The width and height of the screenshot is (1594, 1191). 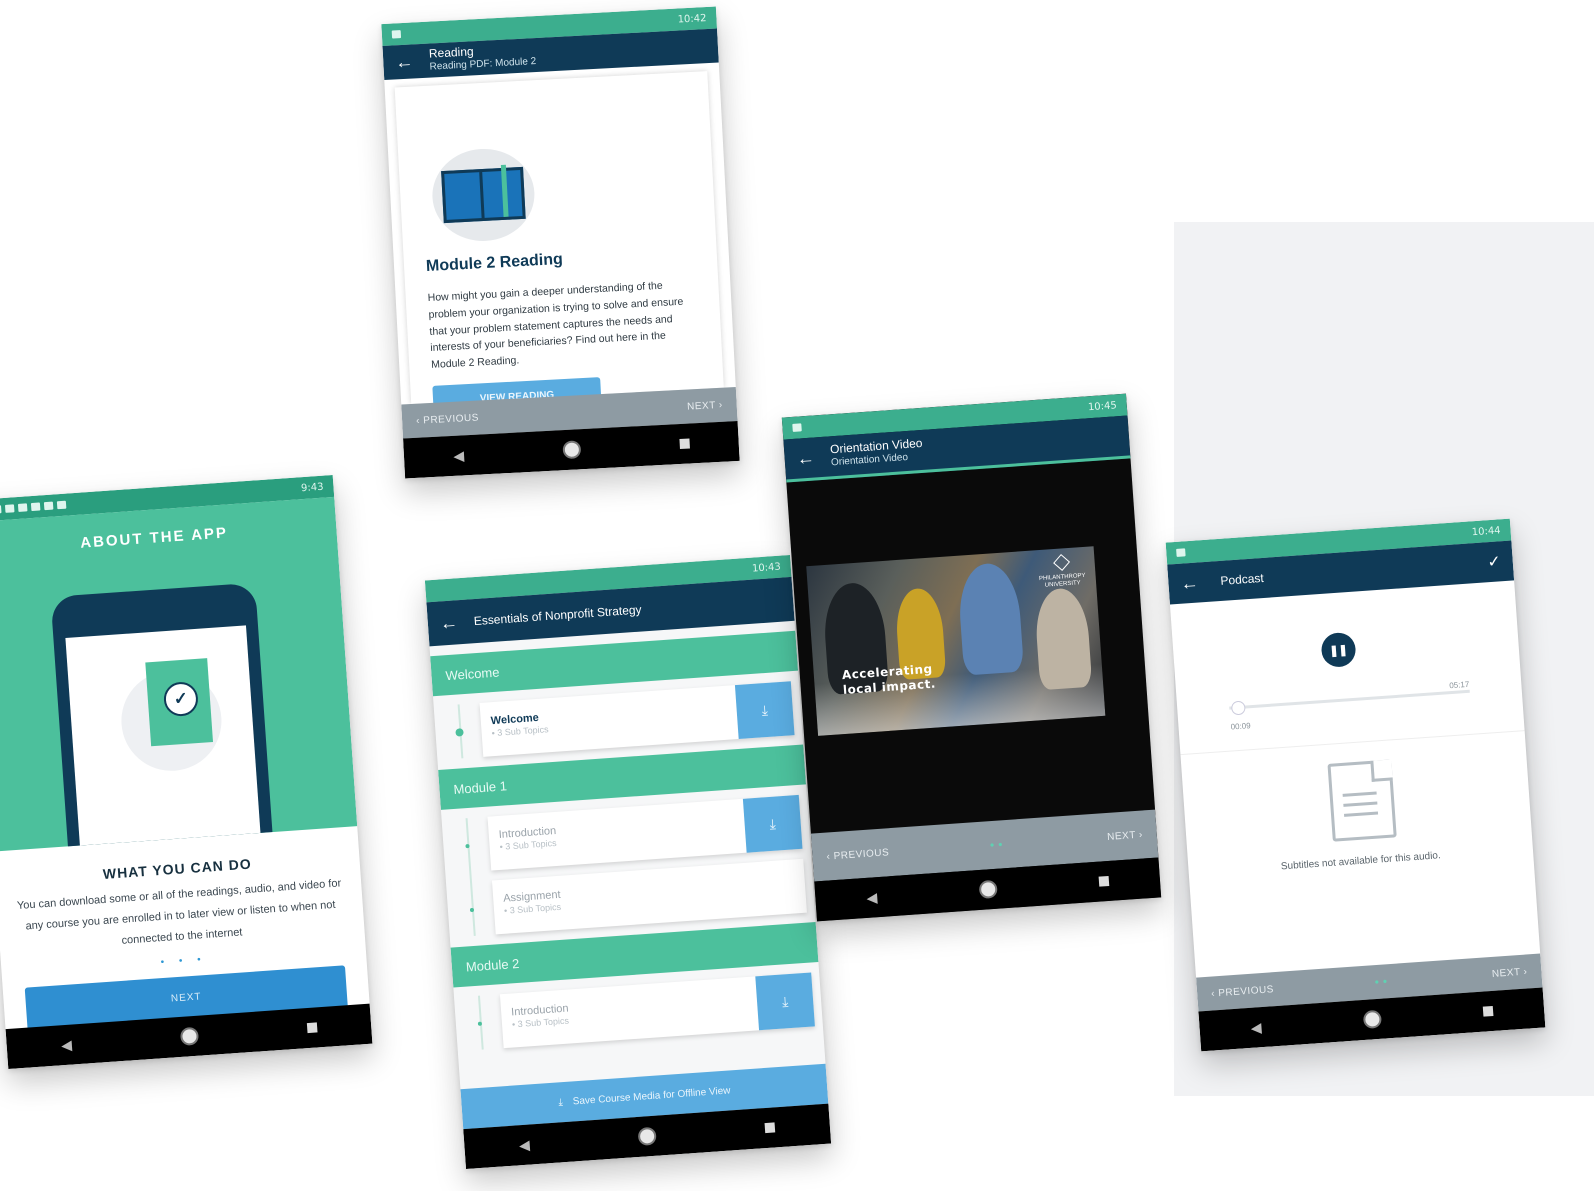 What do you see at coordinates (889, 679) in the screenshot?
I see `video-caption: Accelerating local impact.` at bounding box center [889, 679].